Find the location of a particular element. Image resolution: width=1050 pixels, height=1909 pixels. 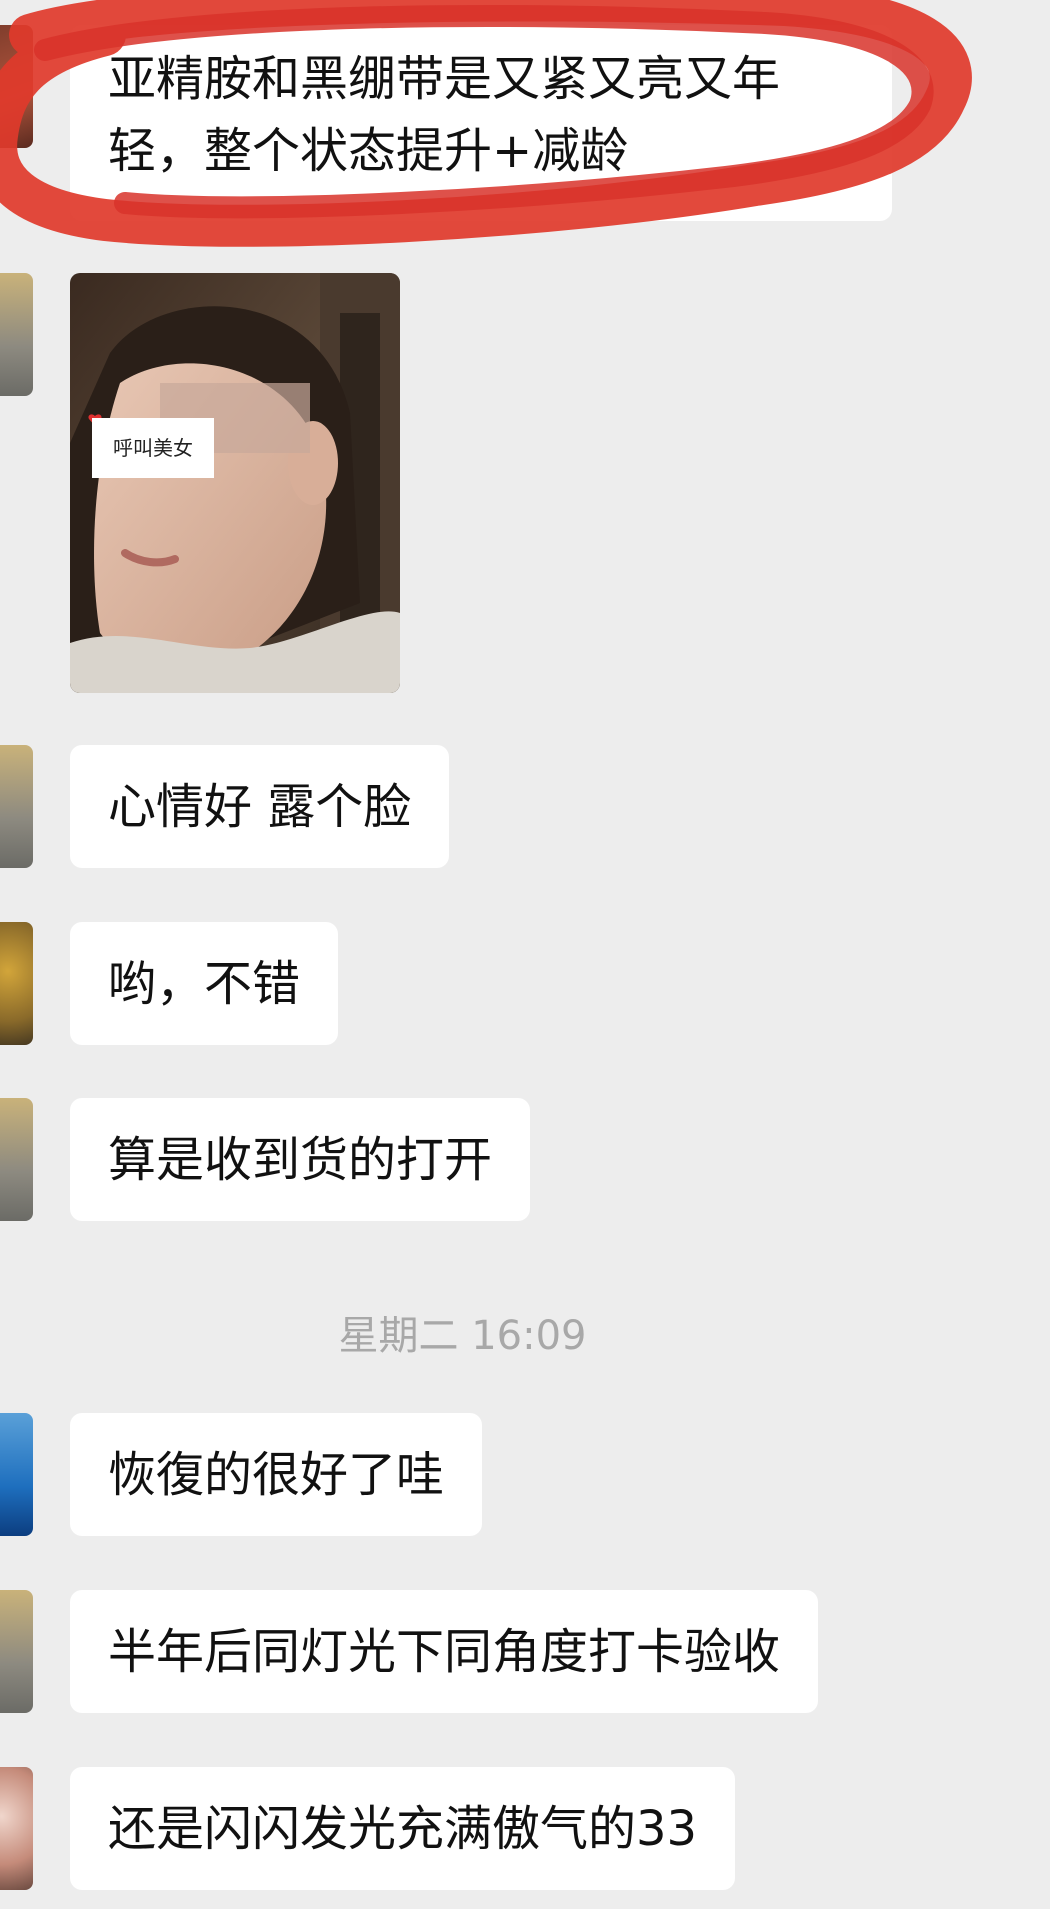

message-bubble: 恢復的很好了哇 is located at coordinates (276, 1474).